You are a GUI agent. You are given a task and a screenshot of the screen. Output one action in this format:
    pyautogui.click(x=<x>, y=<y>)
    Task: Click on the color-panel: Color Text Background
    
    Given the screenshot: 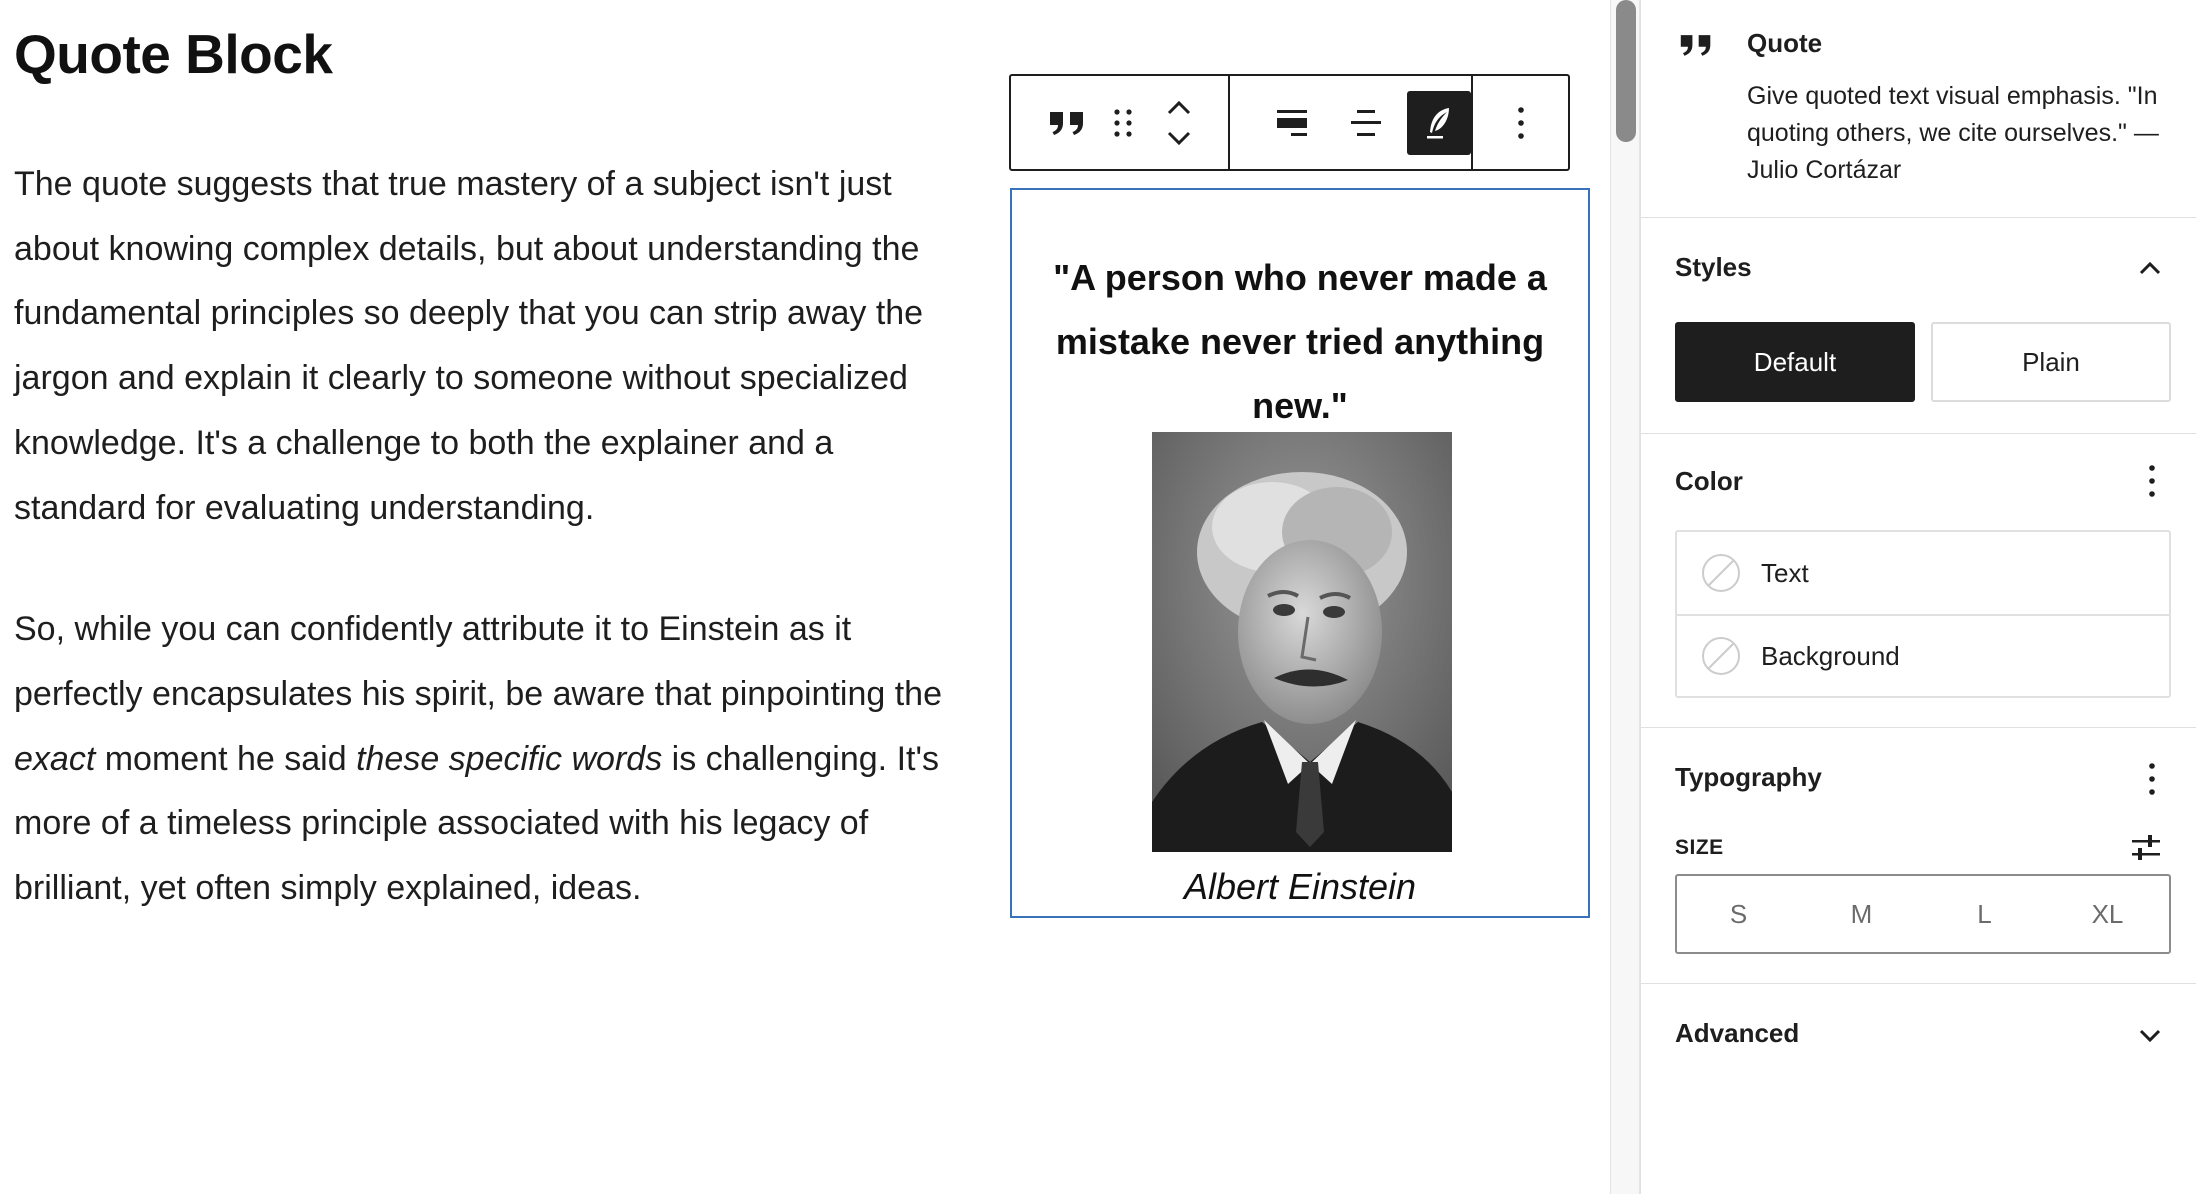 What is the action you would take?
    pyautogui.click(x=1918, y=581)
    